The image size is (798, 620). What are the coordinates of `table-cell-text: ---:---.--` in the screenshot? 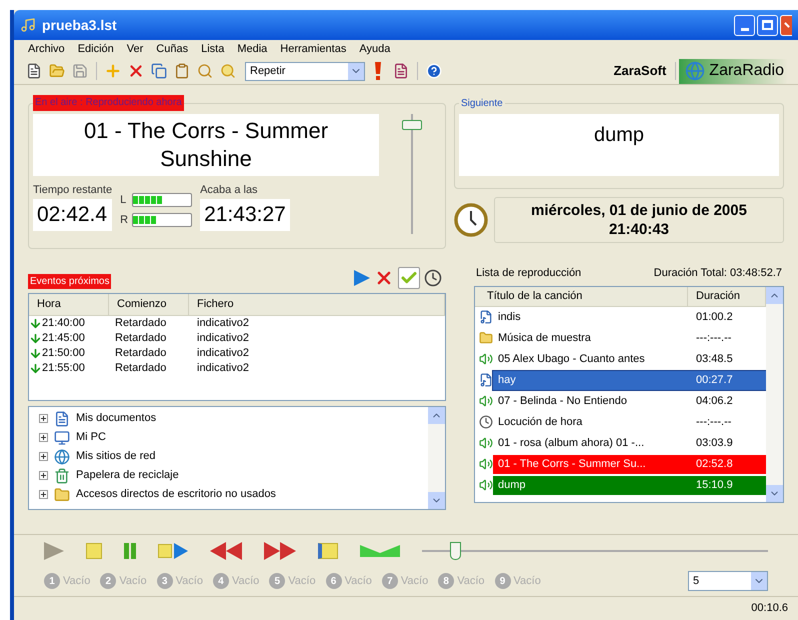 It's located at (713, 338).